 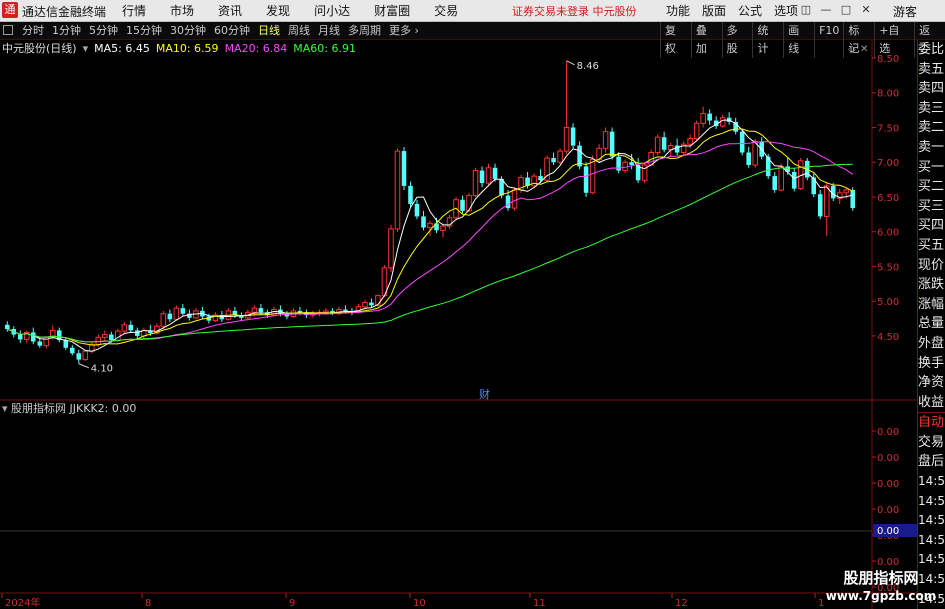 What do you see at coordinates (888, 267) in the screenshot?
I see `price-tick-label: 5.50` at bounding box center [888, 267].